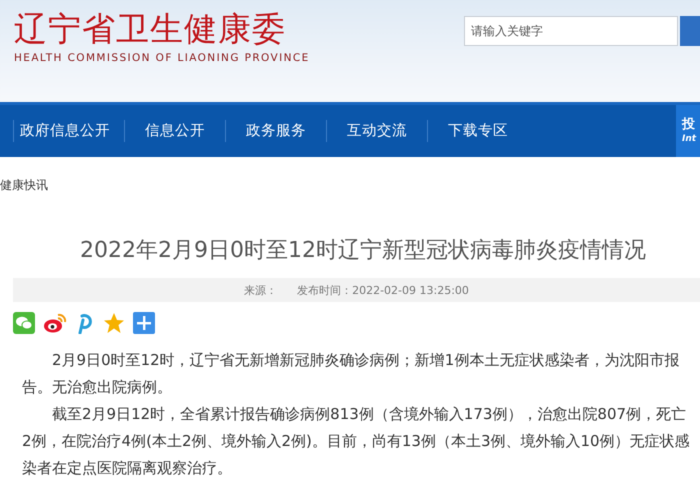 Image resolution: width=700 pixels, height=500 pixels. I want to click on nav-item: 政府信息公开, so click(68, 131).